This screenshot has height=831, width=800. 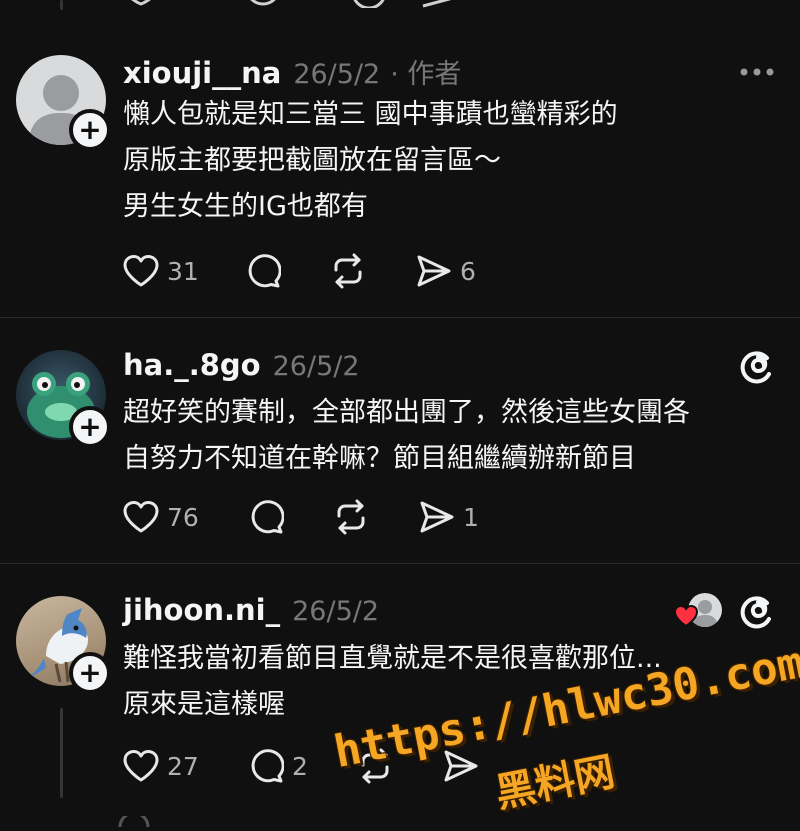 What do you see at coordinates (292, 71) in the screenshot?
I see `comment-header: xiouji__na 26/5/2 · 作者` at bounding box center [292, 71].